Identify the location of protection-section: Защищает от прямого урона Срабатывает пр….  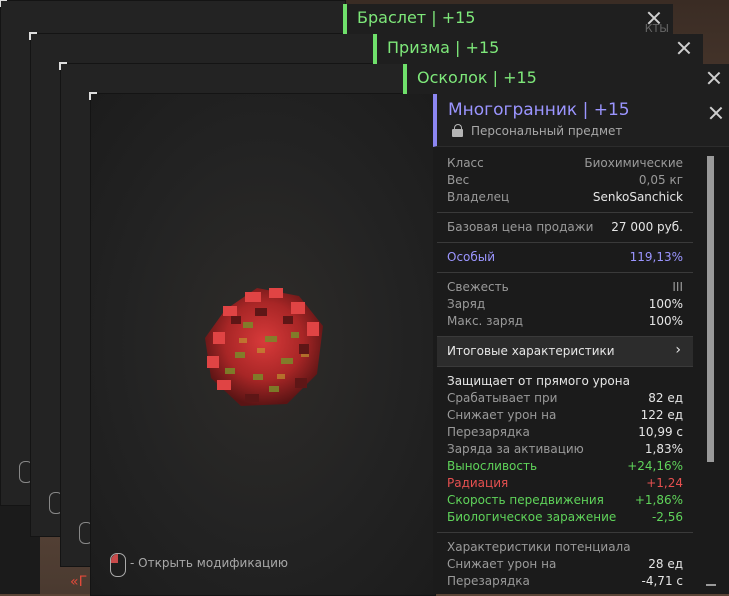
(565, 450).